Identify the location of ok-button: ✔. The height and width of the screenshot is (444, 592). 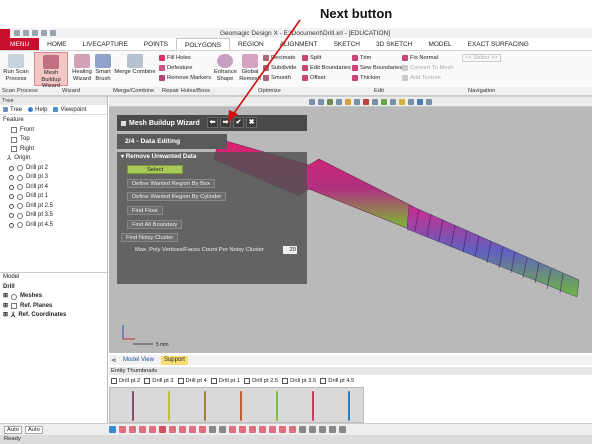
(238, 122).